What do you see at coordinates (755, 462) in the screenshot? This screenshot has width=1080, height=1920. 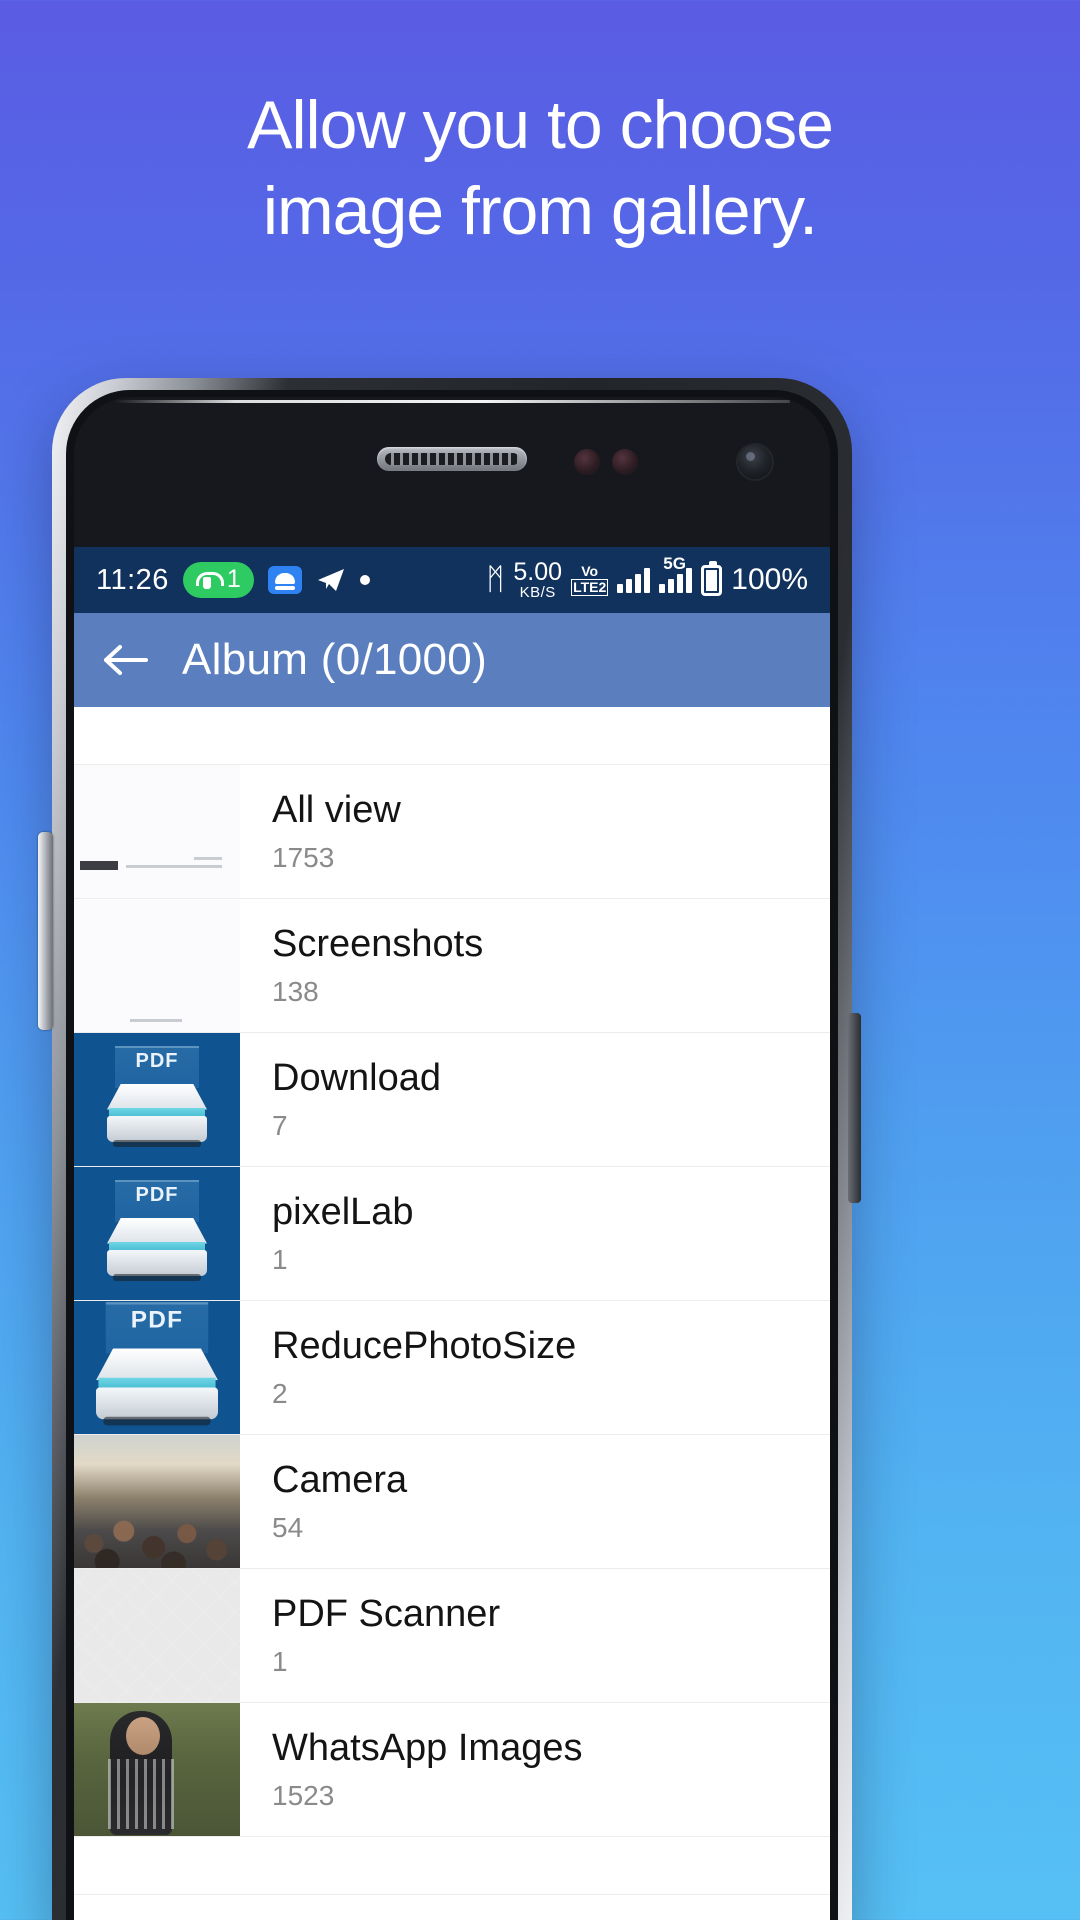 I see `front-camera-icon` at bounding box center [755, 462].